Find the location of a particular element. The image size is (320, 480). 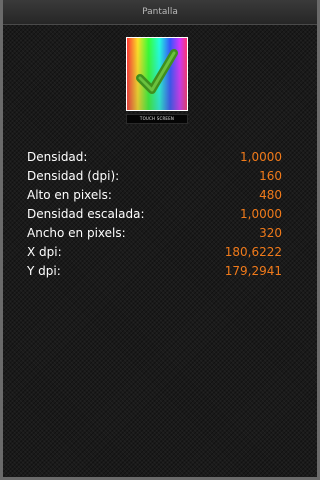

metric-label: Y dpi: is located at coordinates (44, 271).